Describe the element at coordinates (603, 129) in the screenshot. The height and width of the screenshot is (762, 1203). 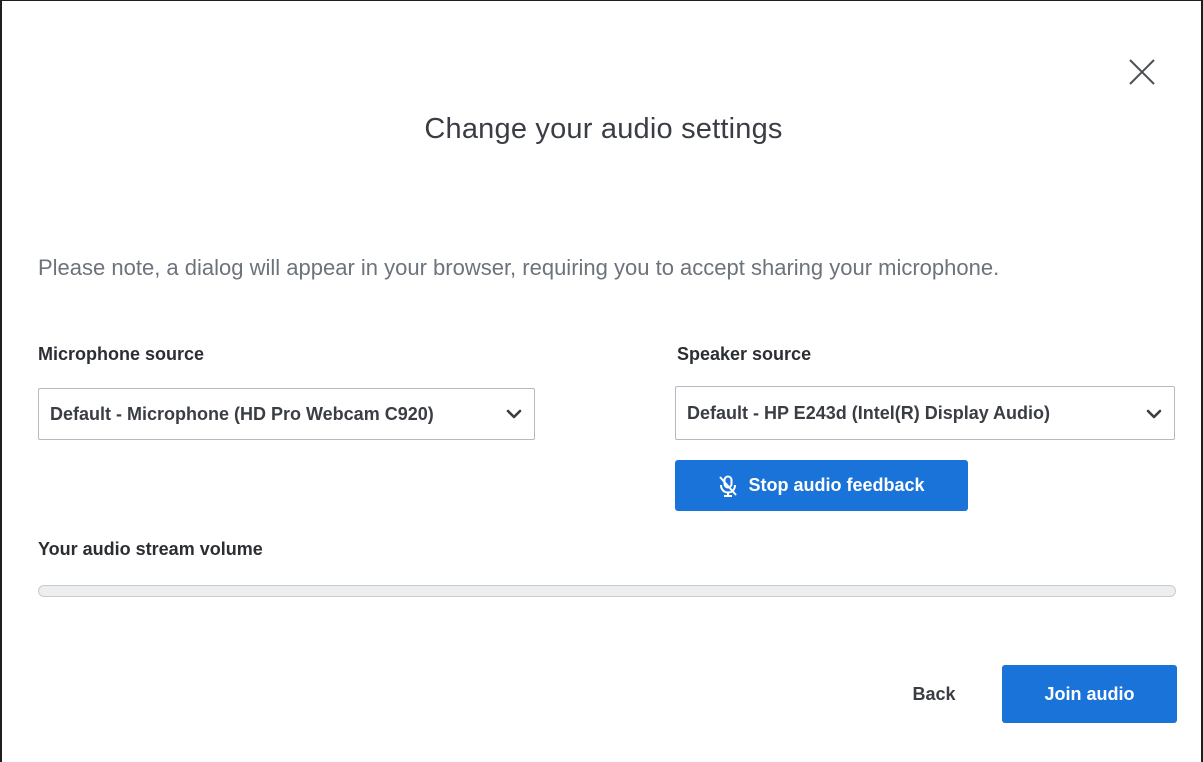
I see `dialog-title: Change your audio settings` at that location.